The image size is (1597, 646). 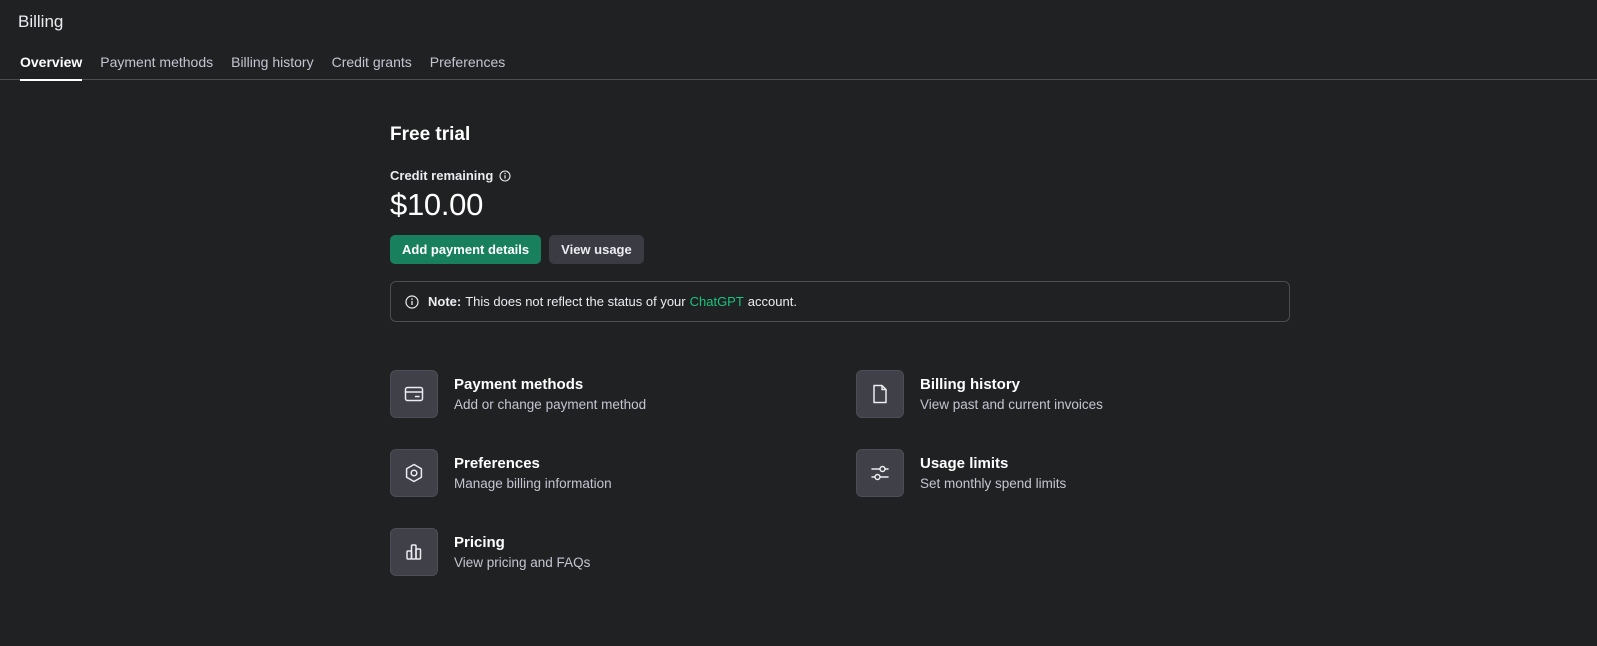 I want to click on card-desc: Add or change payment method, so click(x=550, y=404).